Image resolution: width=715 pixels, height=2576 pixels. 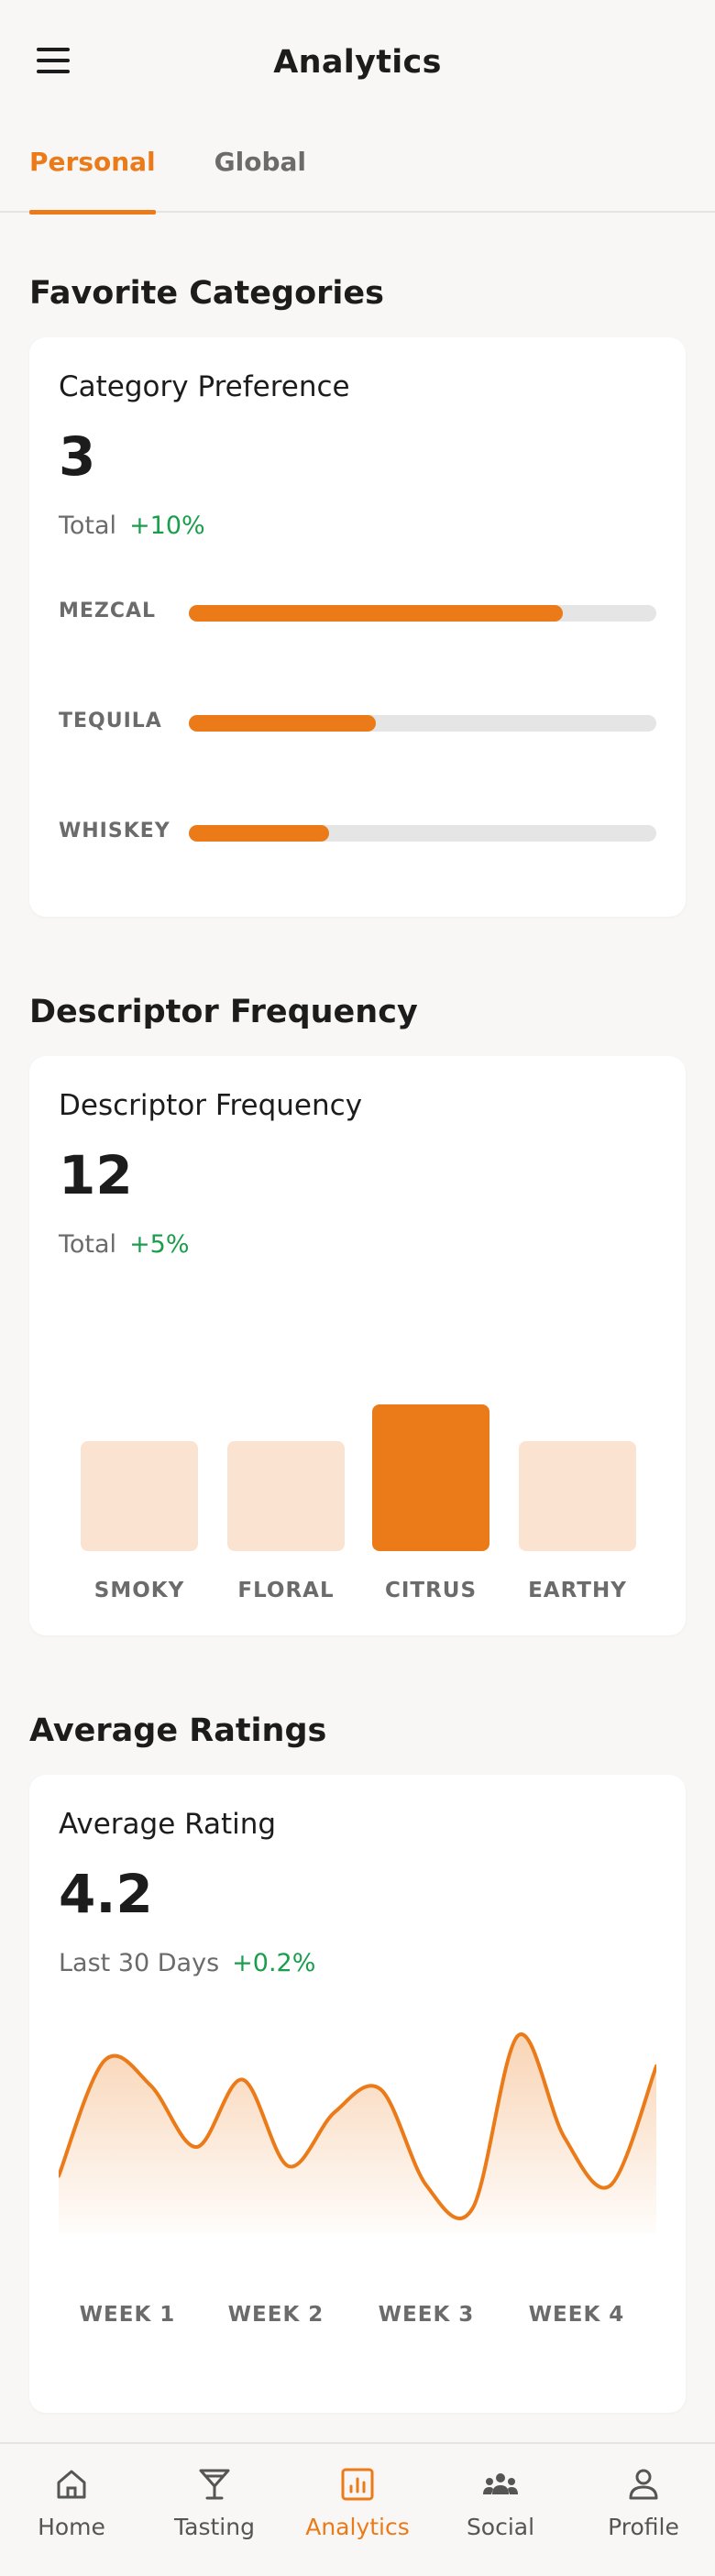 I want to click on bottom-nav: Home Tasting Analytics Social Profile, so click(x=357, y=2509).